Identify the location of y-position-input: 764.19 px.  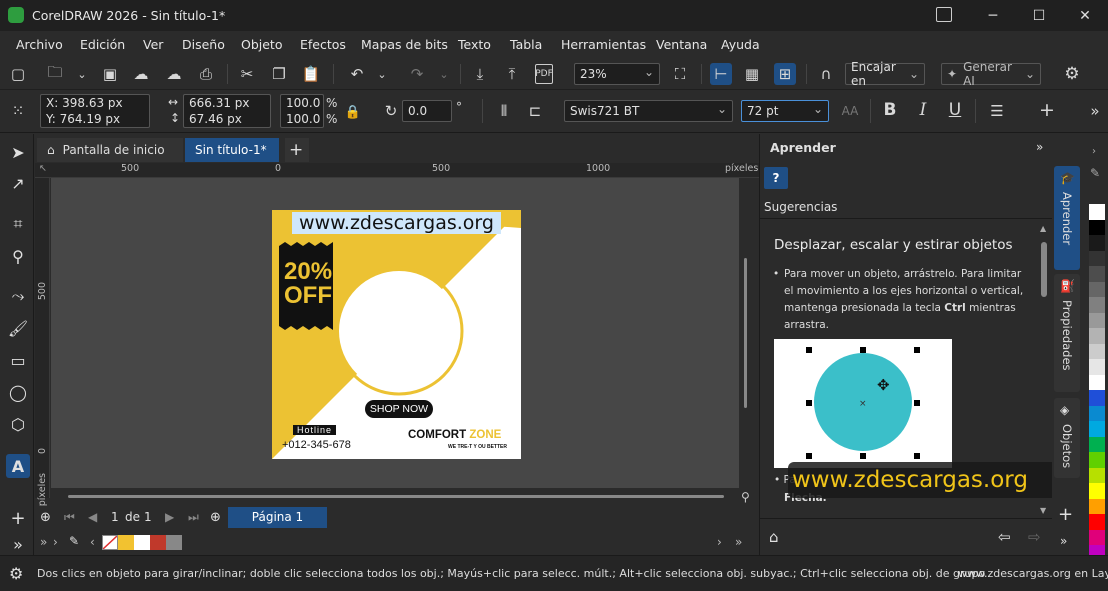
(90, 119).